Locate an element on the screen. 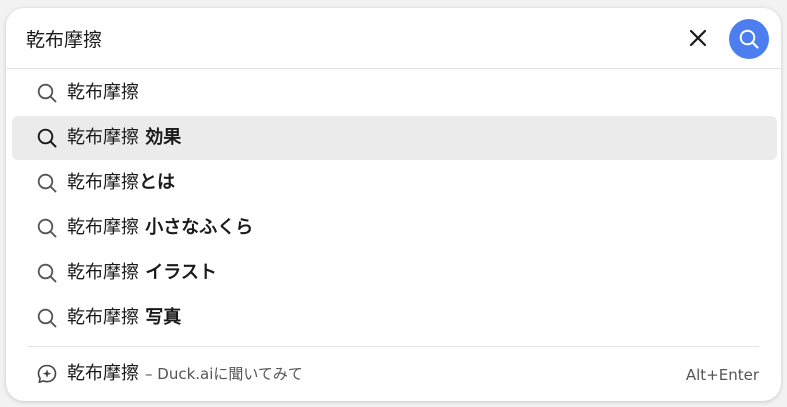 This screenshot has height=407, width=787. suggestion-text: 乾布摩擦 イラスト is located at coordinates (142, 272).